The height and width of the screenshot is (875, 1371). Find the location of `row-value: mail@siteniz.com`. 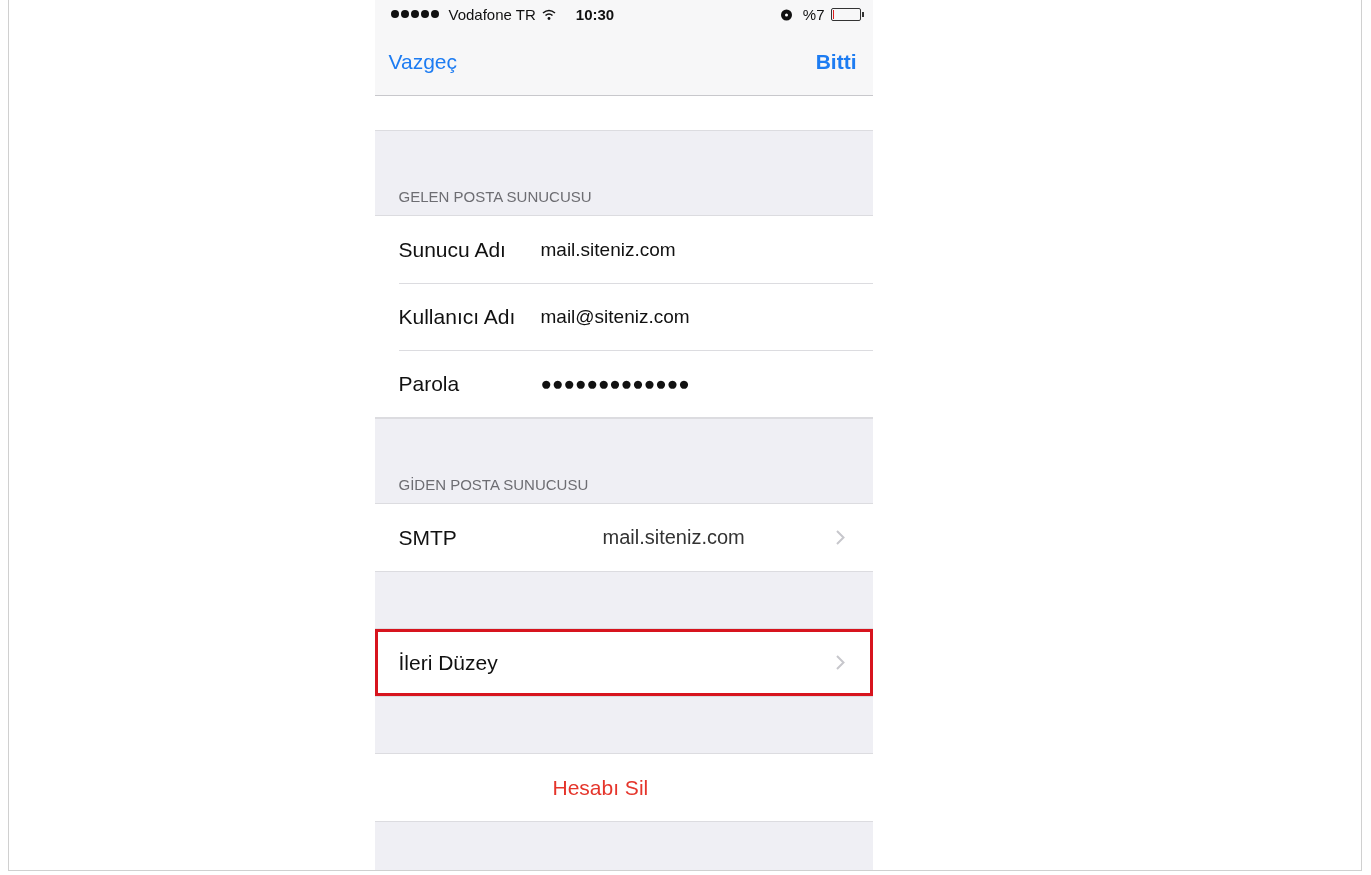

row-value: mail@siteniz.com is located at coordinates (615, 316).